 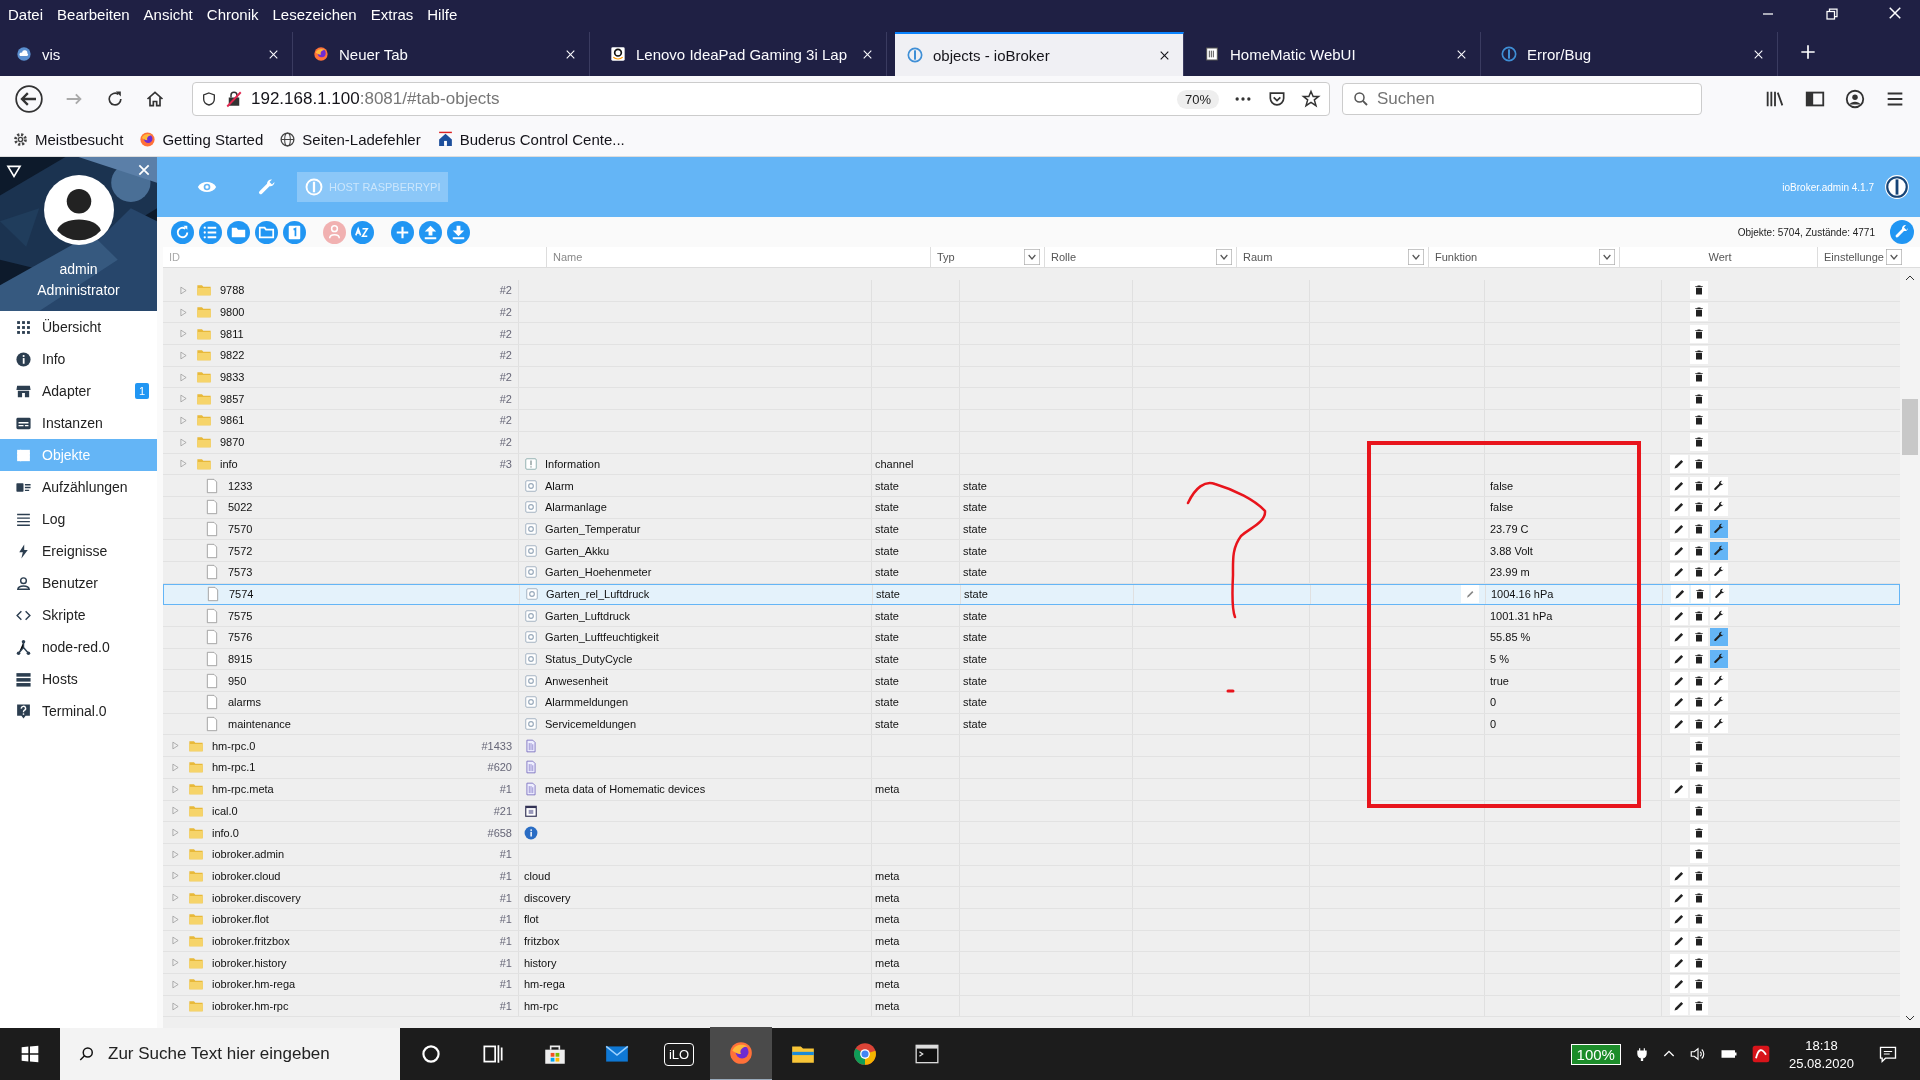 I want to click on sort-az-icon, so click(x=362, y=232).